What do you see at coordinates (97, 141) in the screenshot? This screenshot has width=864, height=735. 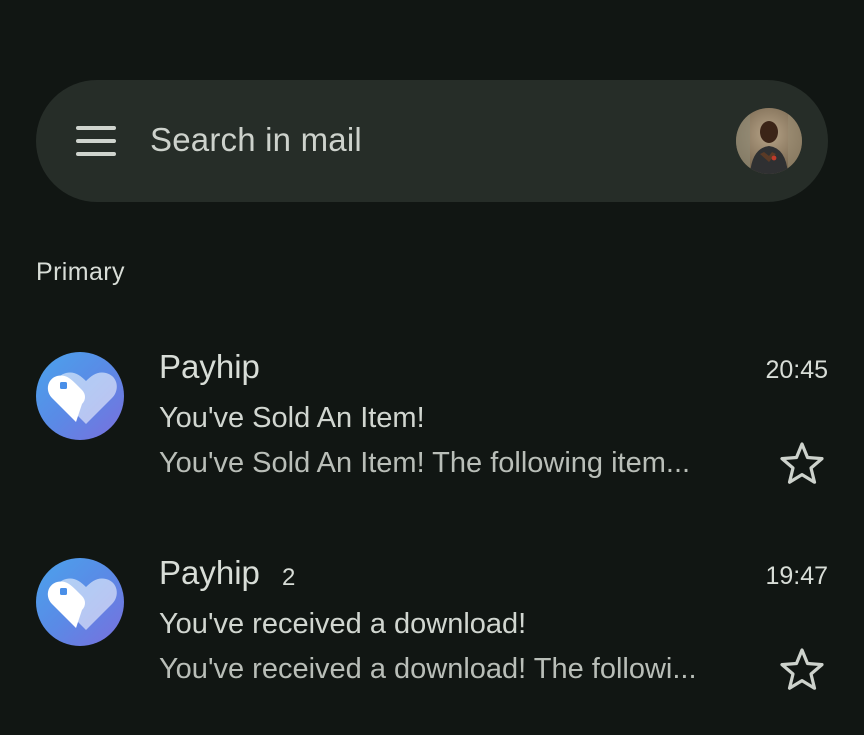 I see `hamburger-menu-icon` at bounding box center [97, 141].